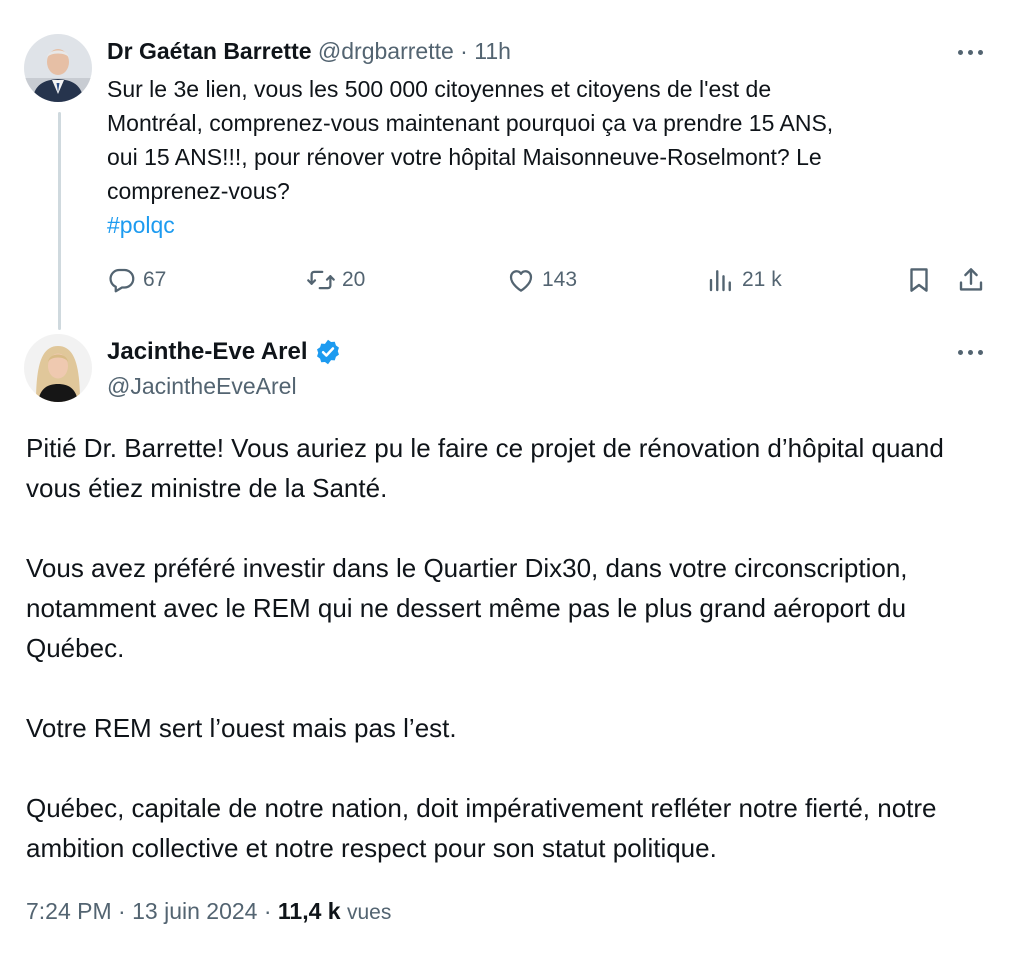  What do you see at coordinates (58, 368) in the screenshot?
I see `avatar-jacintheevearel` at bounding box center [58, 368].